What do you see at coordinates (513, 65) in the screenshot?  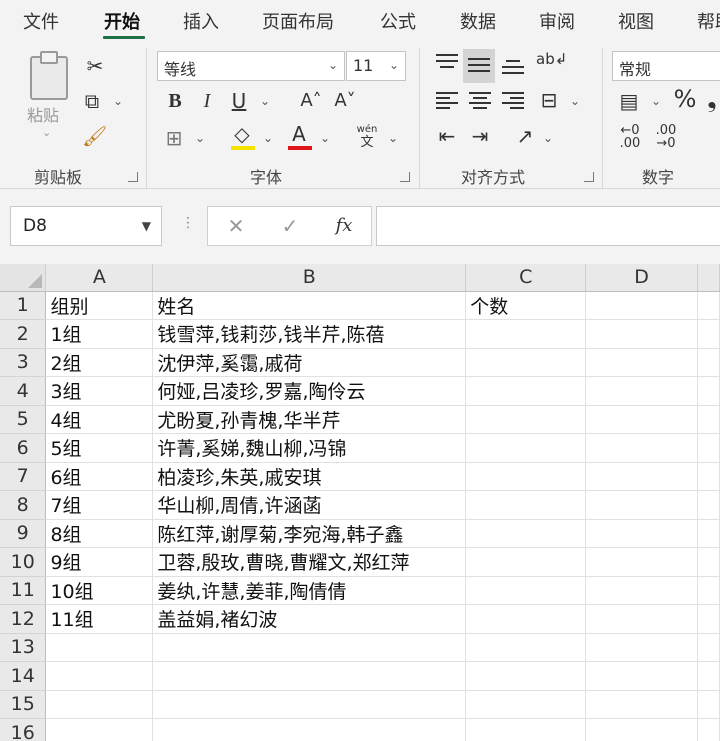 I see `bottom-align-icon` at bounding box center [513, 65].